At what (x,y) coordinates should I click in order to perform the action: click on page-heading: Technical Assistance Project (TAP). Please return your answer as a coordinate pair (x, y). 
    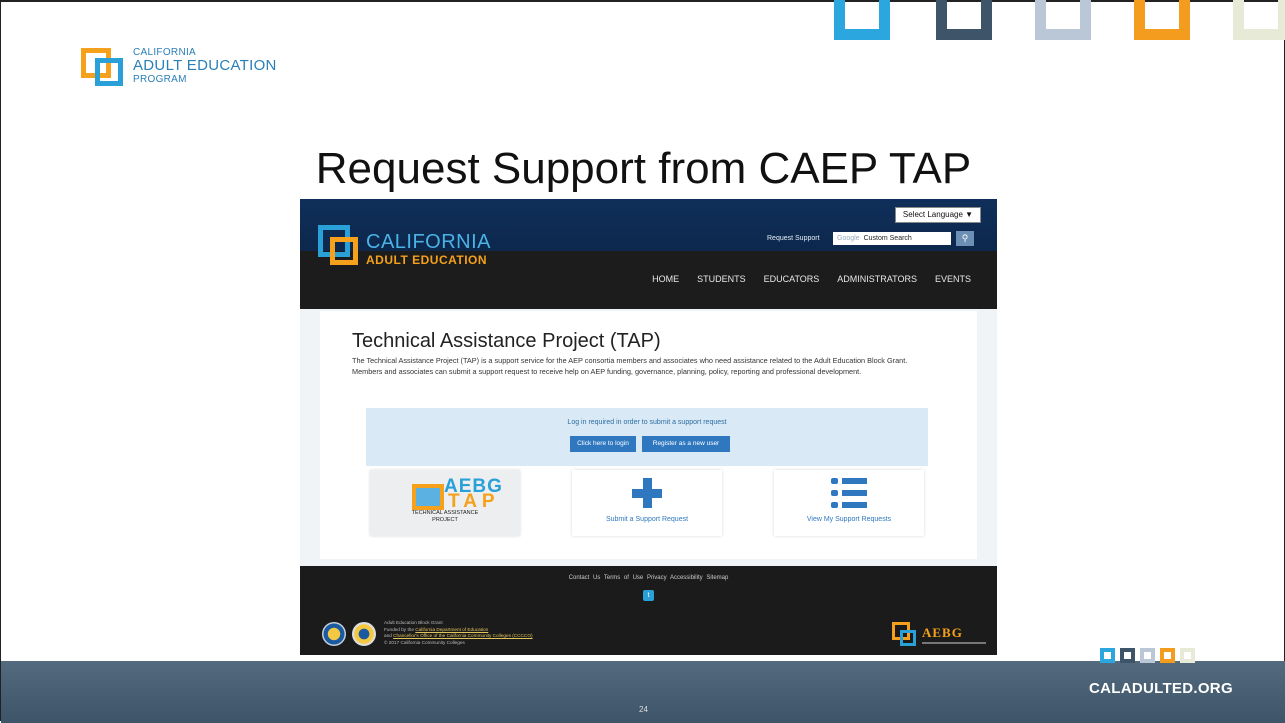
    Looking at the image, I should click on (506, 341).